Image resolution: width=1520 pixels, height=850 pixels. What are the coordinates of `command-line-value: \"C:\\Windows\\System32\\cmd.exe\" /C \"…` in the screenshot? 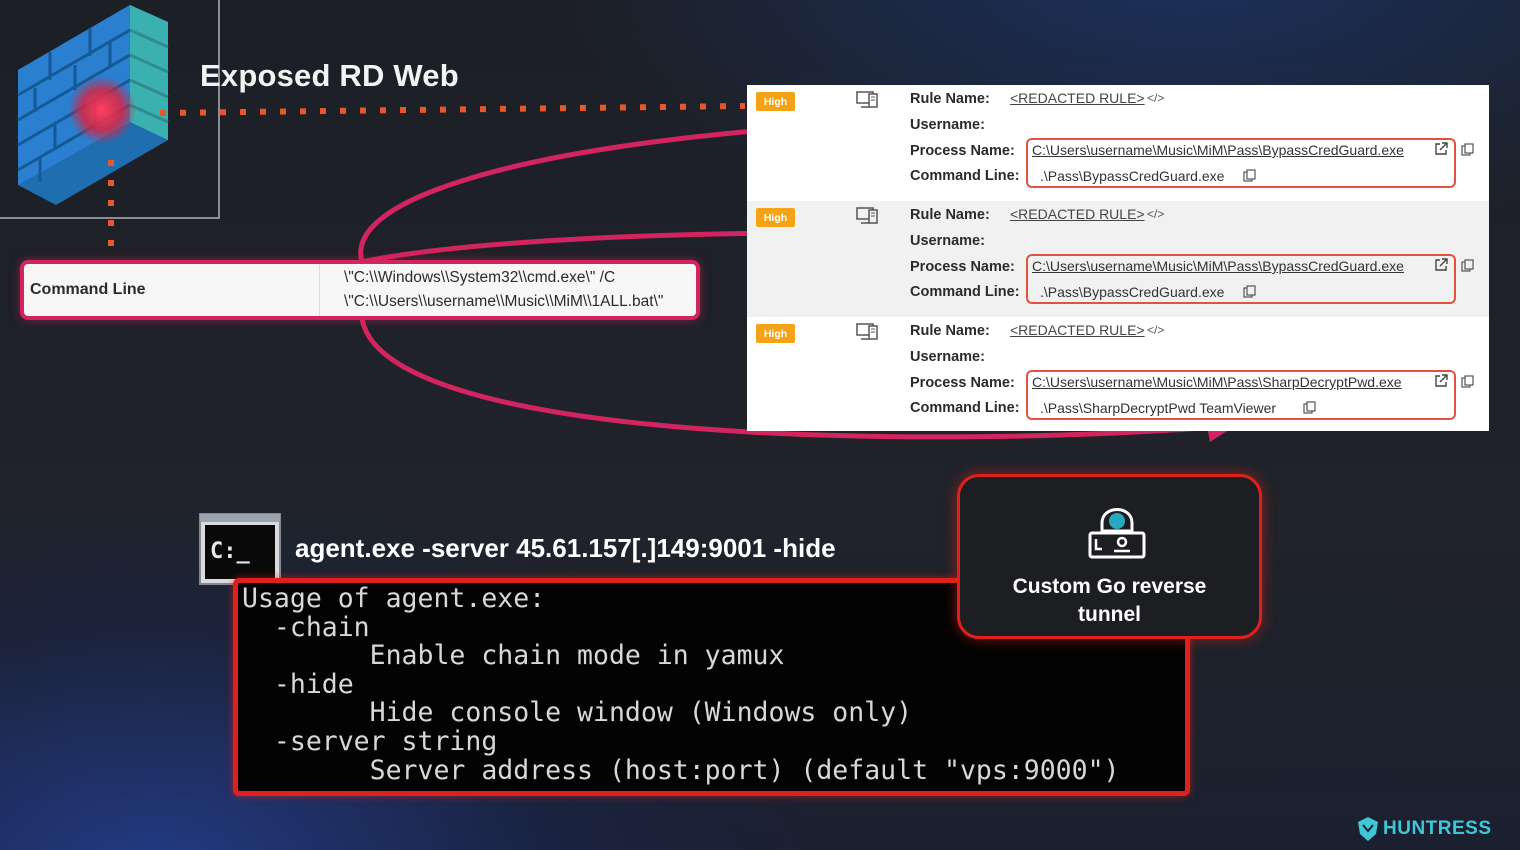 It's located at (491, 290).